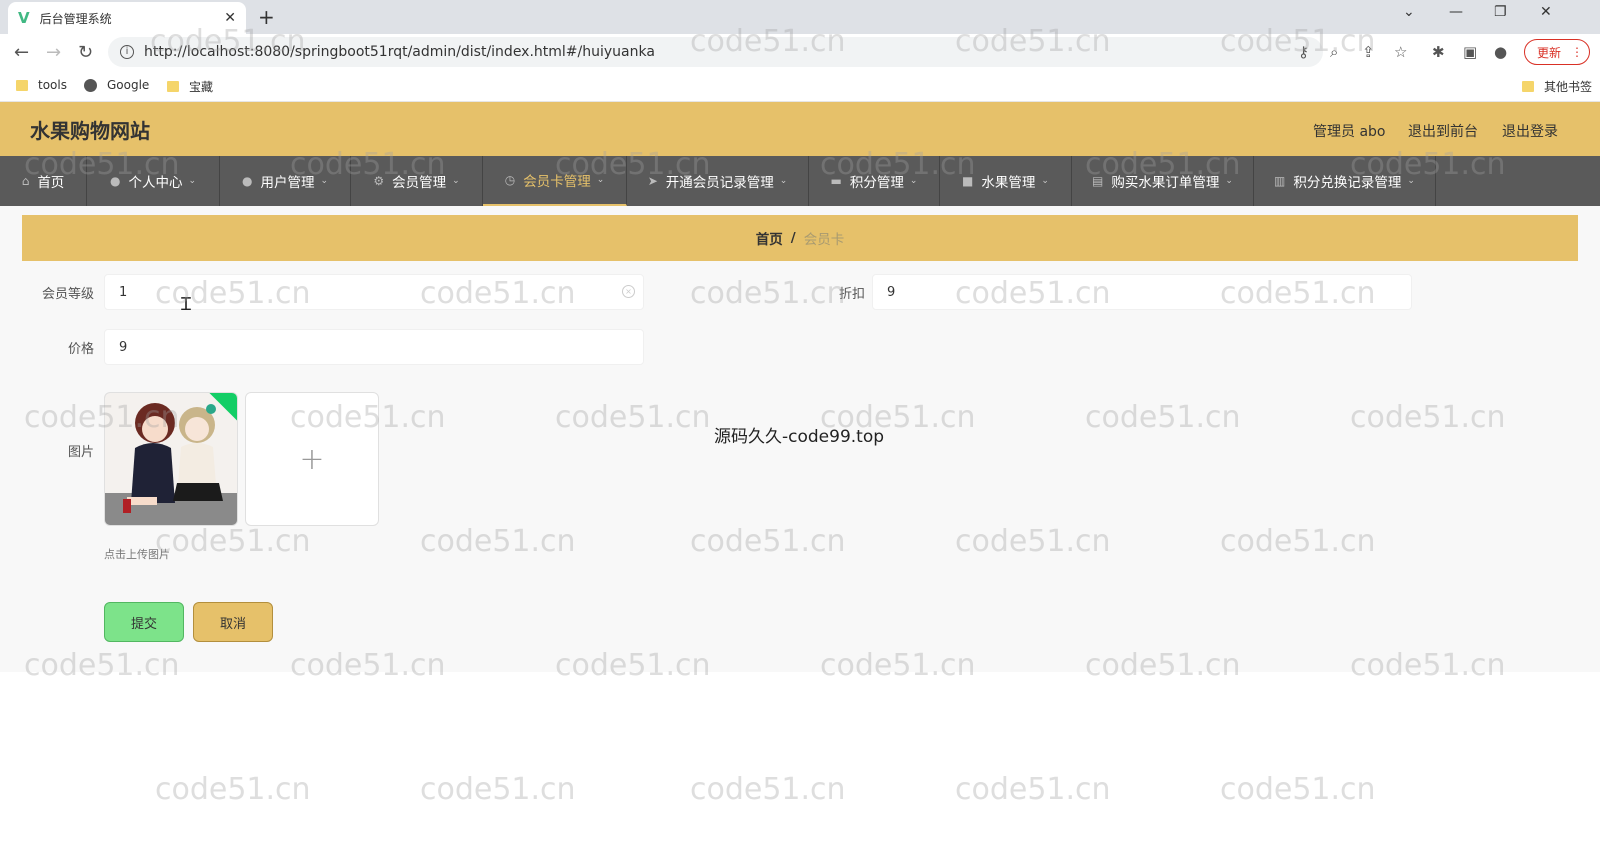 The width and height of the screenshot is (1600, 860). Describe the element at coordinates (53, 52) in the screenshot. I see `forward-icon: →` at that location.